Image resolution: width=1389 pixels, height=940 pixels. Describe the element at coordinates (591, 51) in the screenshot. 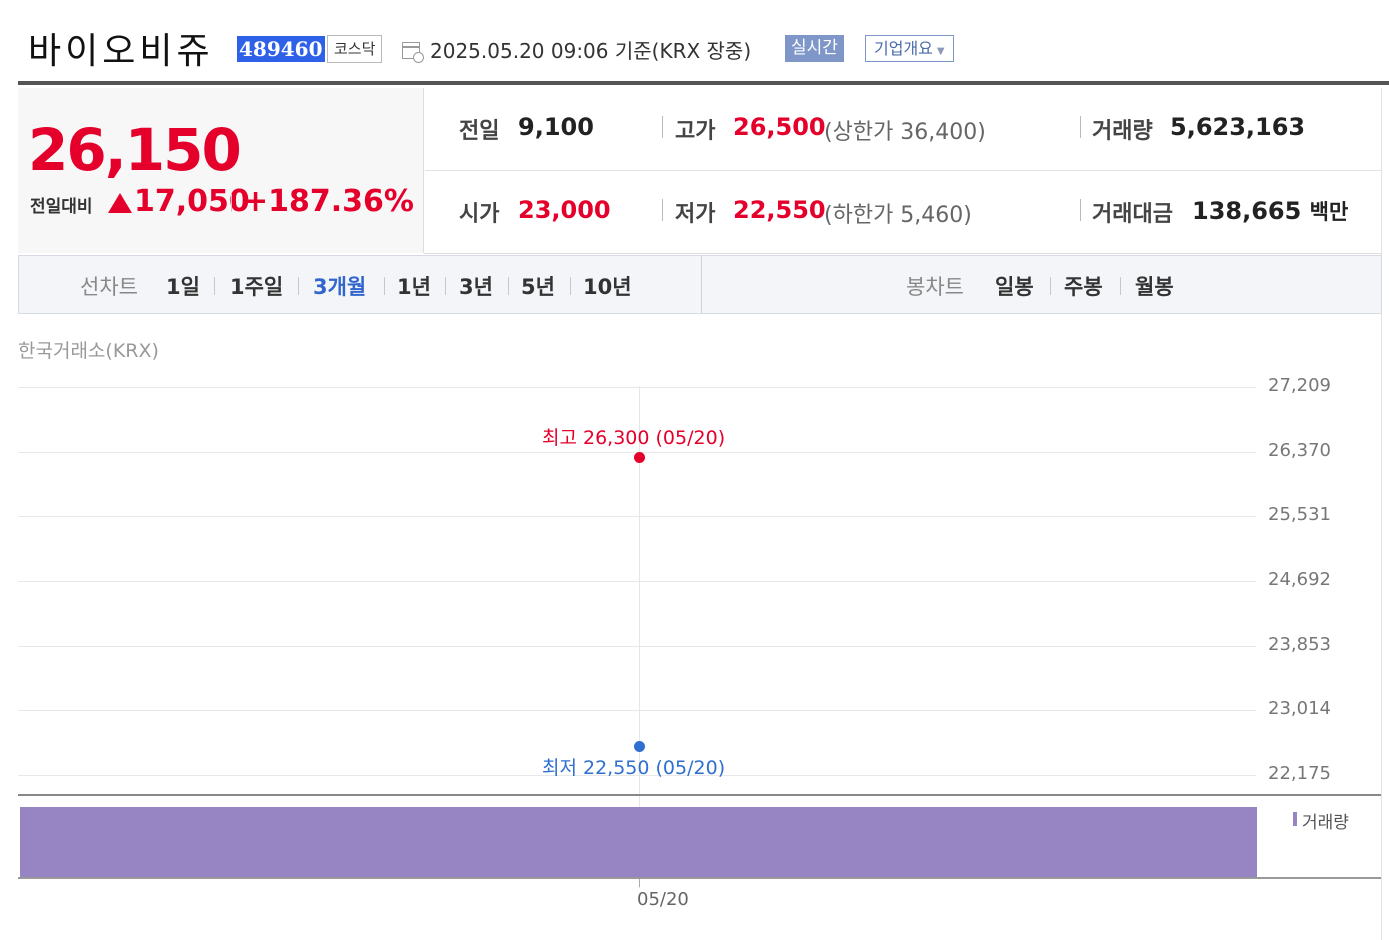

I see `timestamp: 2025.05.20 09:06 기준(KRX 장중)` at that location.